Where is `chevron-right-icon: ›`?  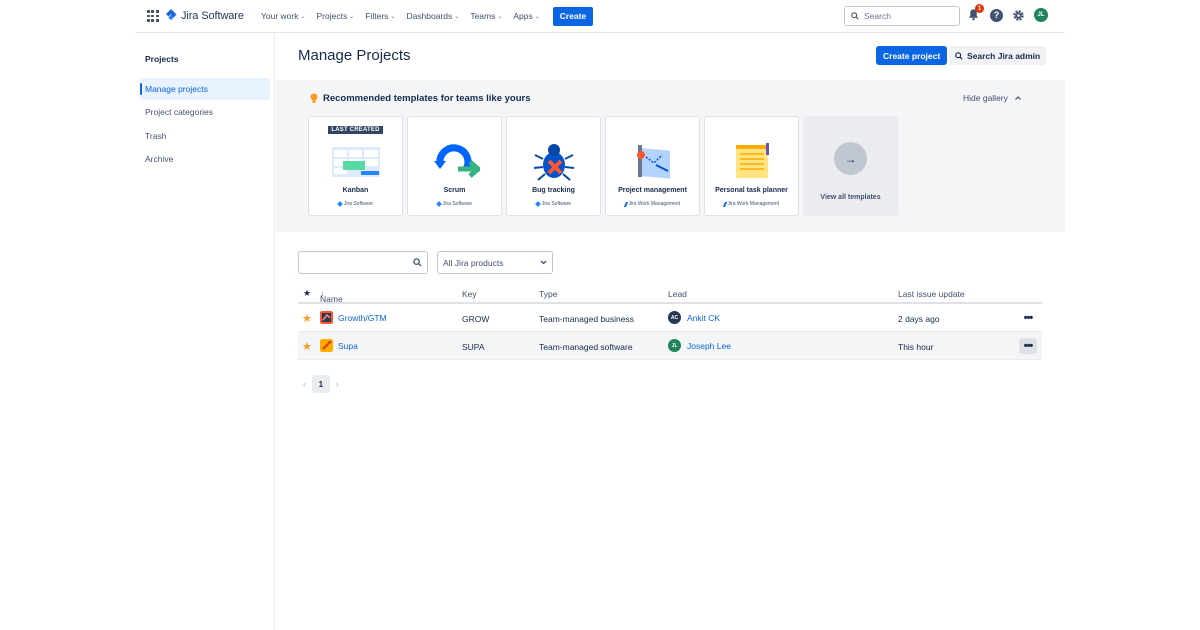 chevron-right-icon: › is located at coordinates (337, 384).